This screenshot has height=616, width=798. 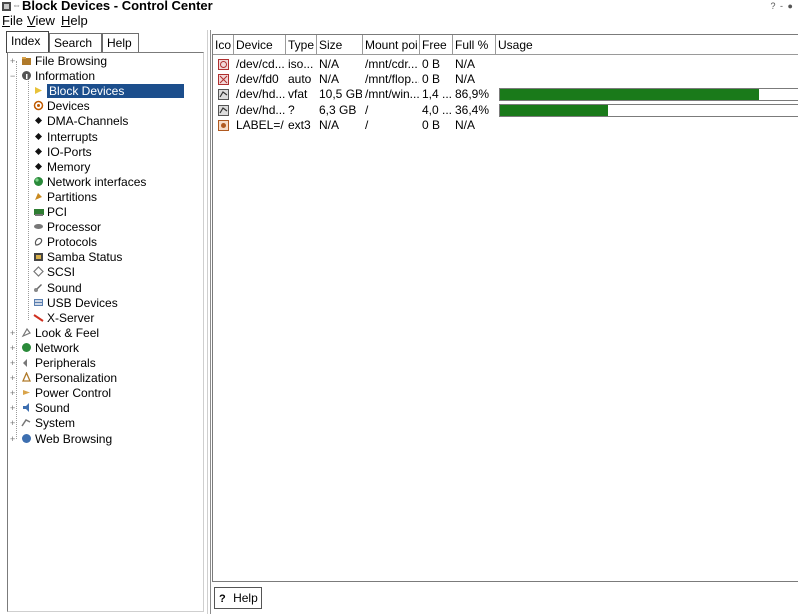 I want to click on tree-item-web-browsing: + Web Browsing, so click(x=61, y=439).